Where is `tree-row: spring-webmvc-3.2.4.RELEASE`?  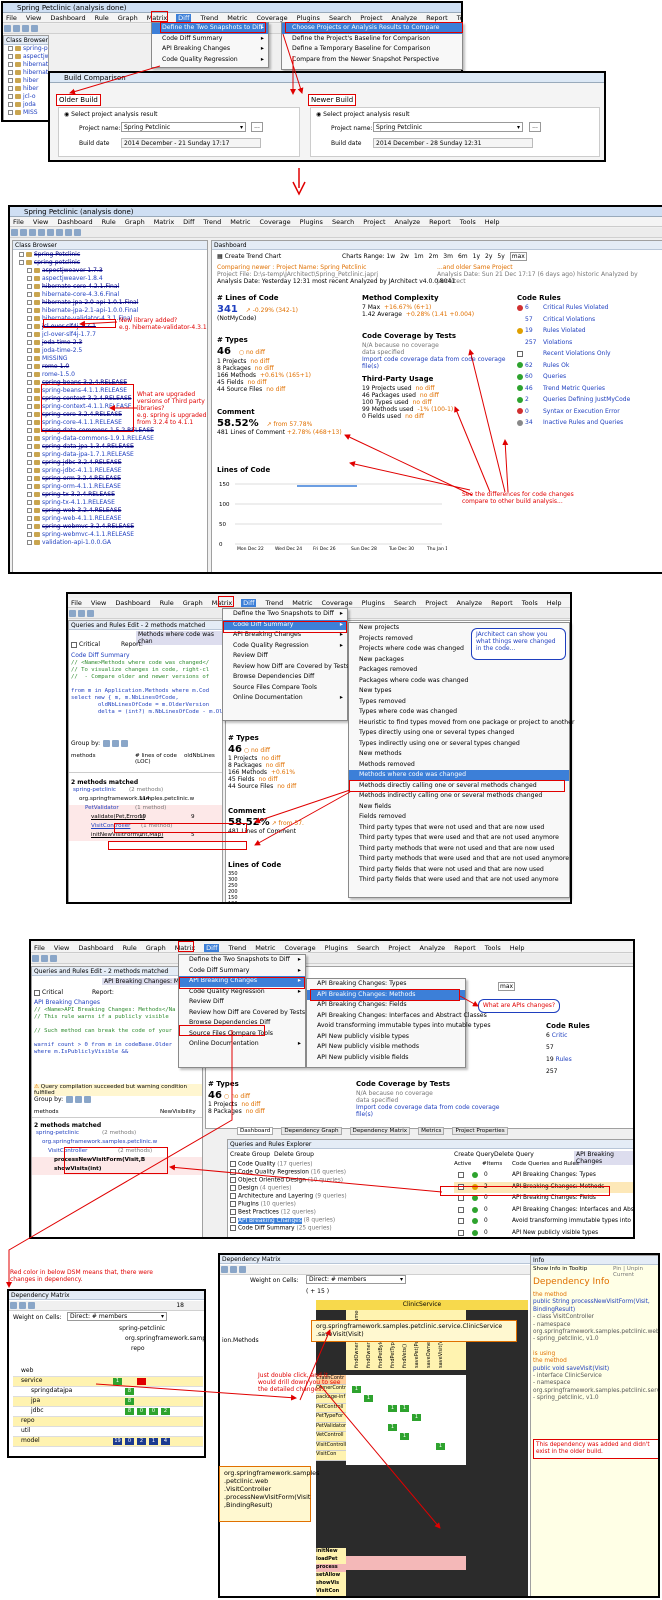
tree-row: spring-webmvc-3.2.4.RELEASE is located at coordinates (113, 527).